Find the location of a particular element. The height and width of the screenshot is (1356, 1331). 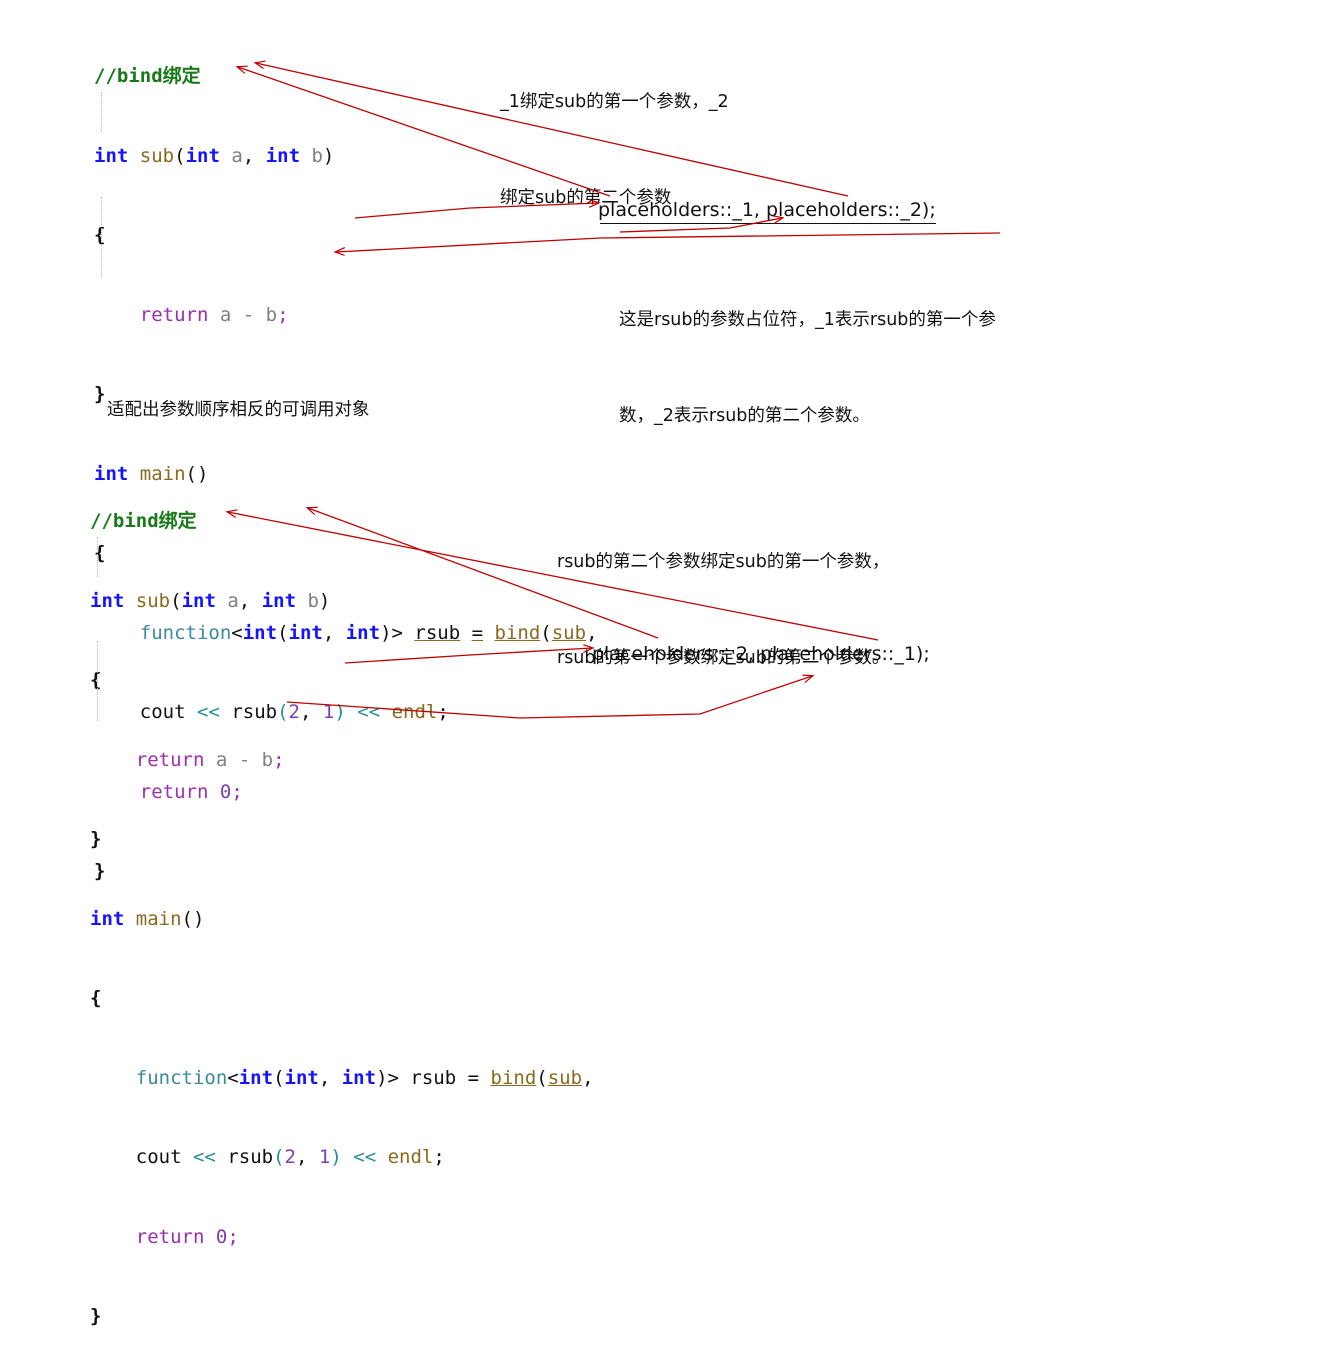

code-line-return-sub-2: return a - b; is located at coordinates (210, 759).